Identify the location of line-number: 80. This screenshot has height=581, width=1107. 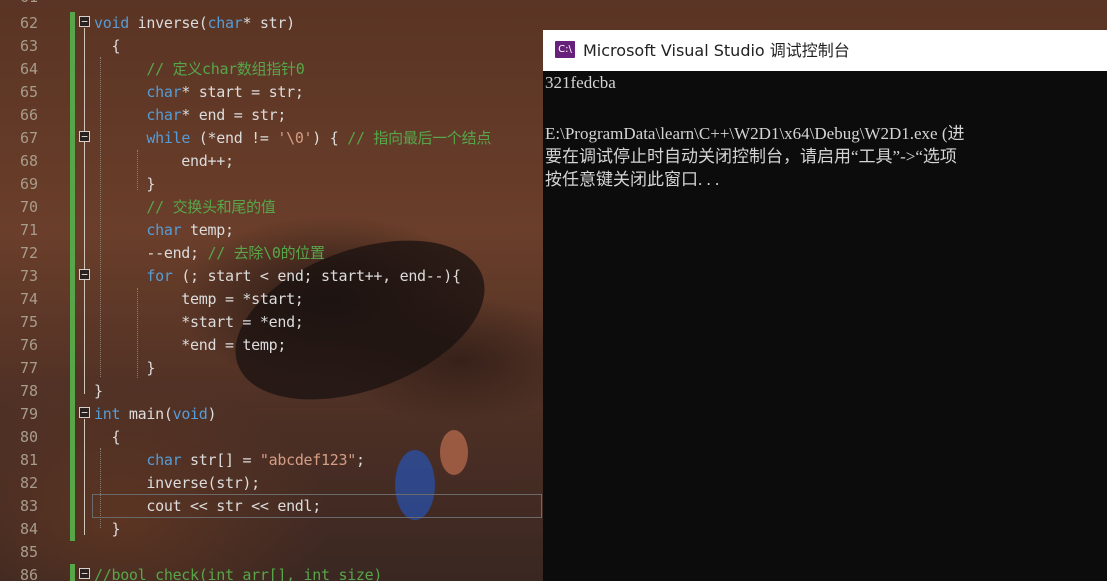
(28, 436).